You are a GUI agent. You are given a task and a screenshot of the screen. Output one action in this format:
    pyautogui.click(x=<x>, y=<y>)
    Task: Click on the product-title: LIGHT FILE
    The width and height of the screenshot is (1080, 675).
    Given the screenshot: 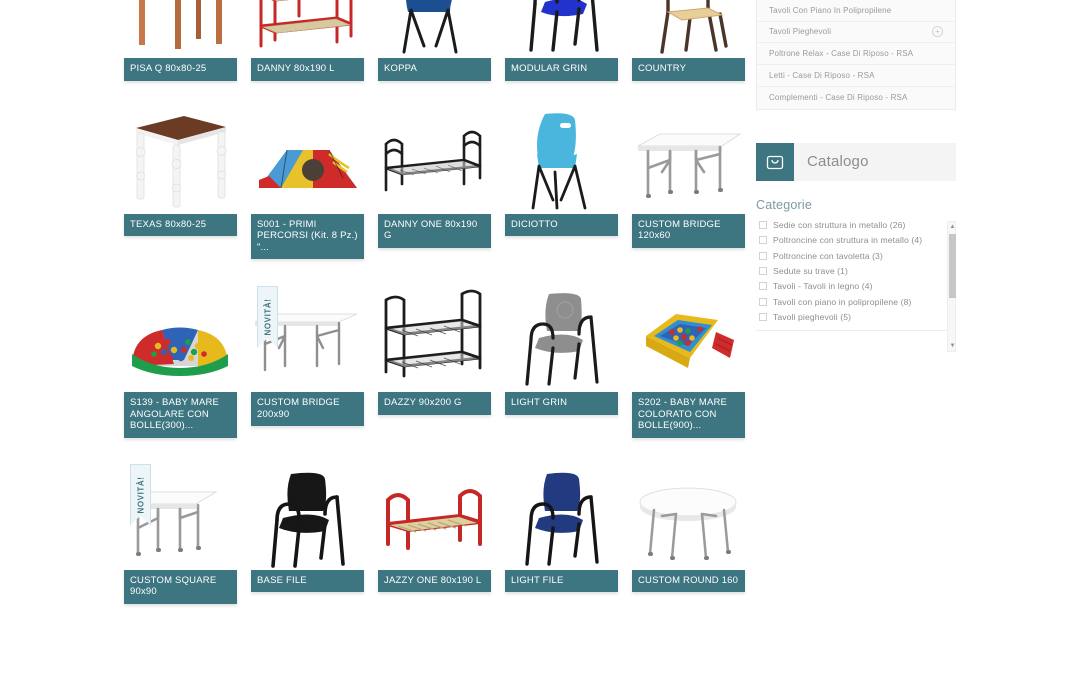 What is the action you would take?
    pyautogui.click(x=561, y=580)
    